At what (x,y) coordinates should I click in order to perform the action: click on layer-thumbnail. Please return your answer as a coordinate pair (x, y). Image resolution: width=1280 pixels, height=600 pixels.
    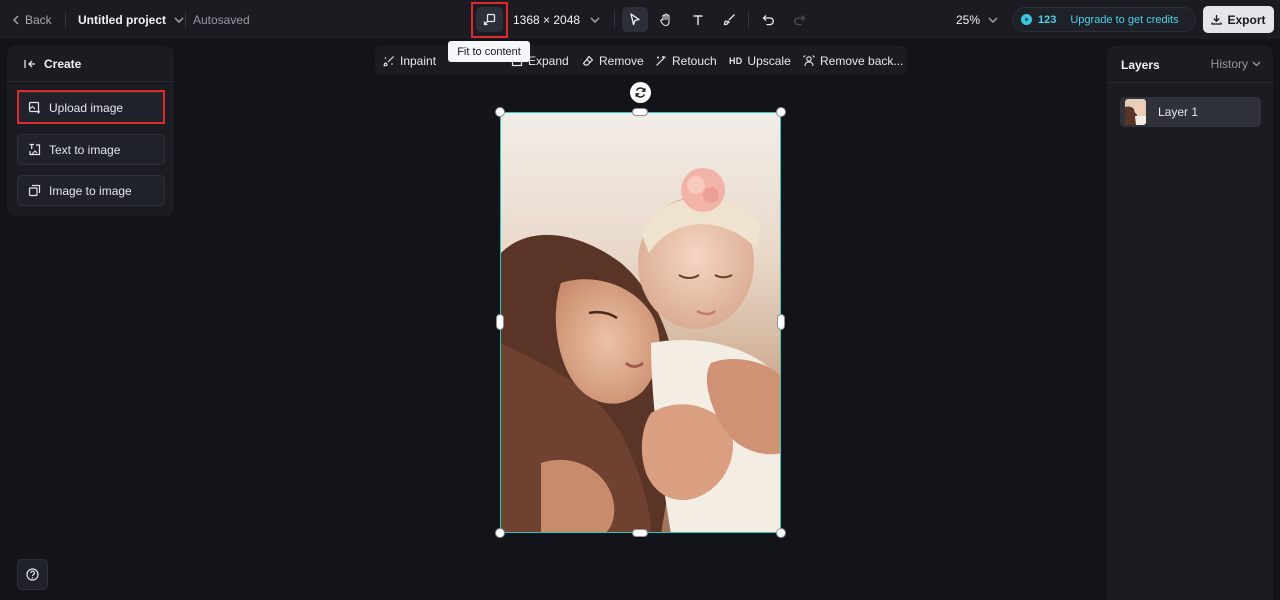
    Looking at the image, I should click on (1135, 112).